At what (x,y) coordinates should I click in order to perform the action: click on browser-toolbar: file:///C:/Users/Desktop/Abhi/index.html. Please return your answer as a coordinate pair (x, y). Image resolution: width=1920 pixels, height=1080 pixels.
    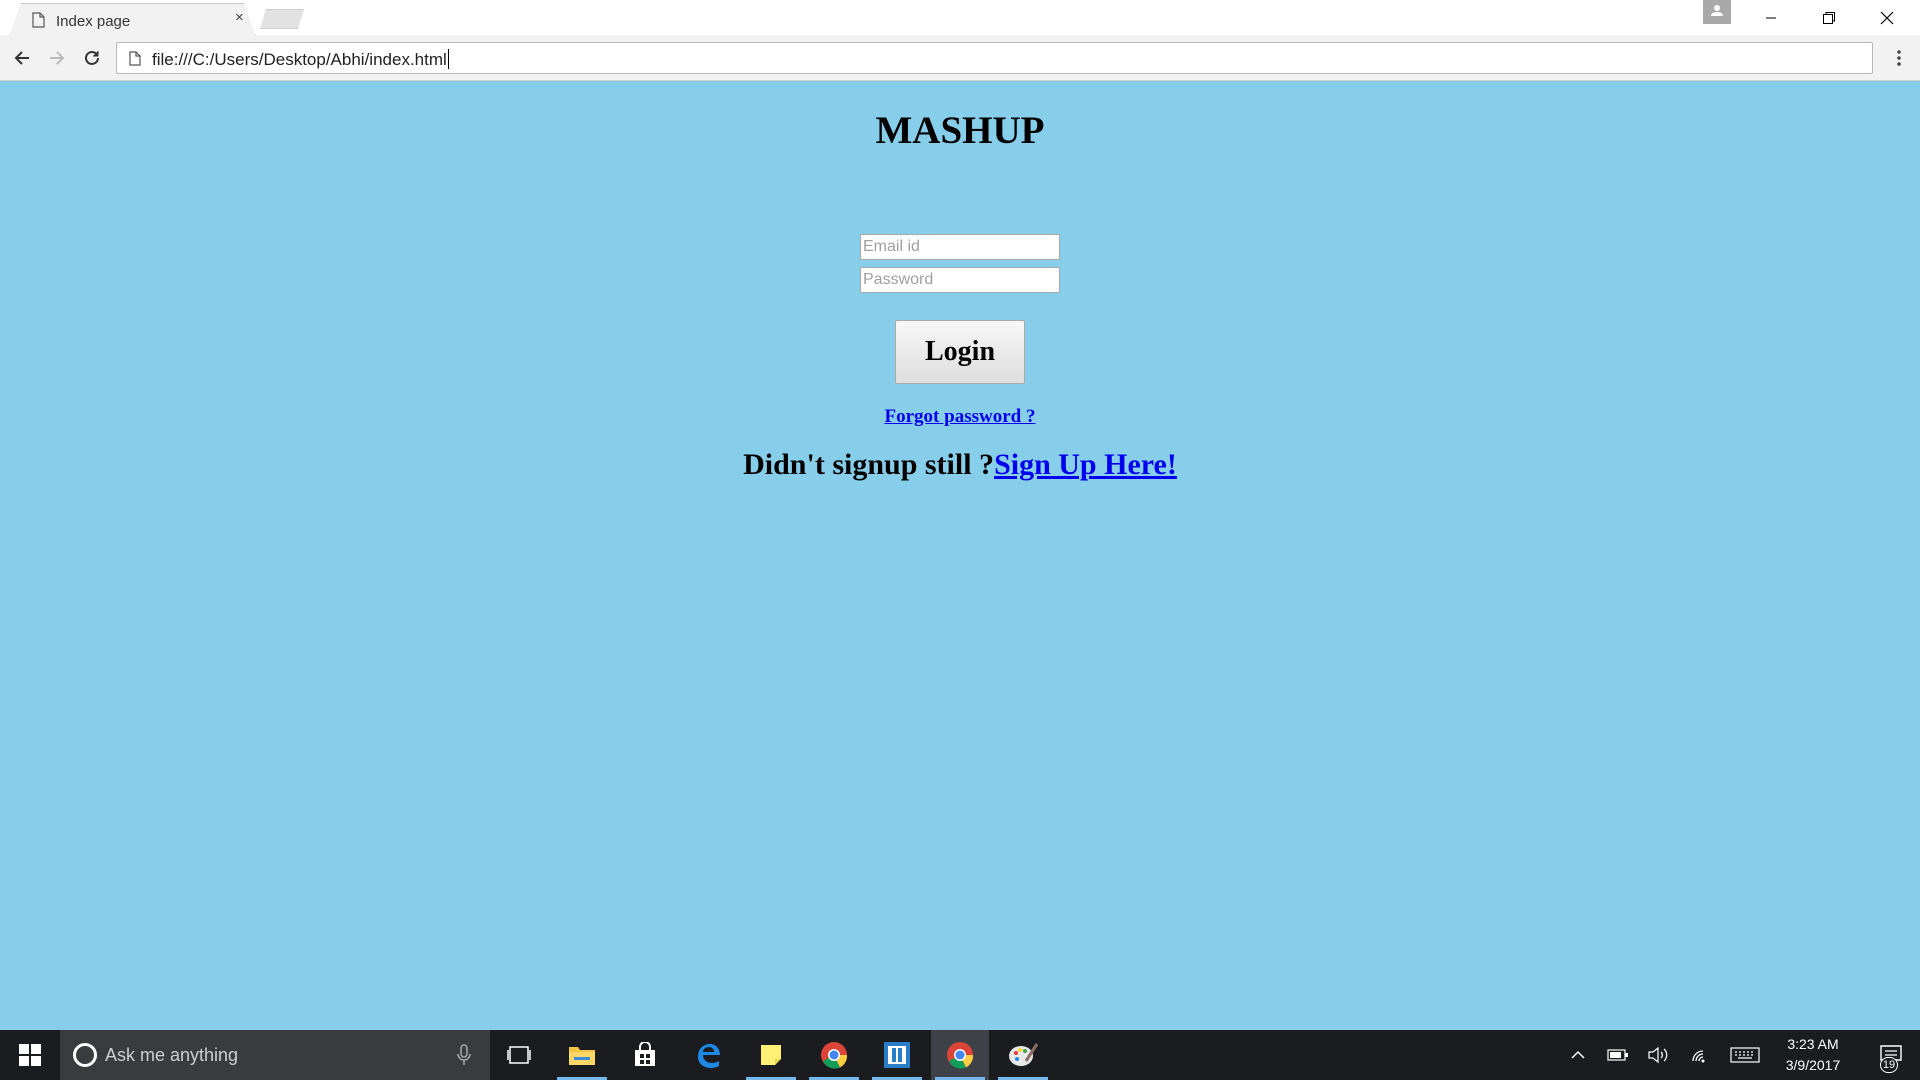
    Looking at the image, I should click on (960, 58).